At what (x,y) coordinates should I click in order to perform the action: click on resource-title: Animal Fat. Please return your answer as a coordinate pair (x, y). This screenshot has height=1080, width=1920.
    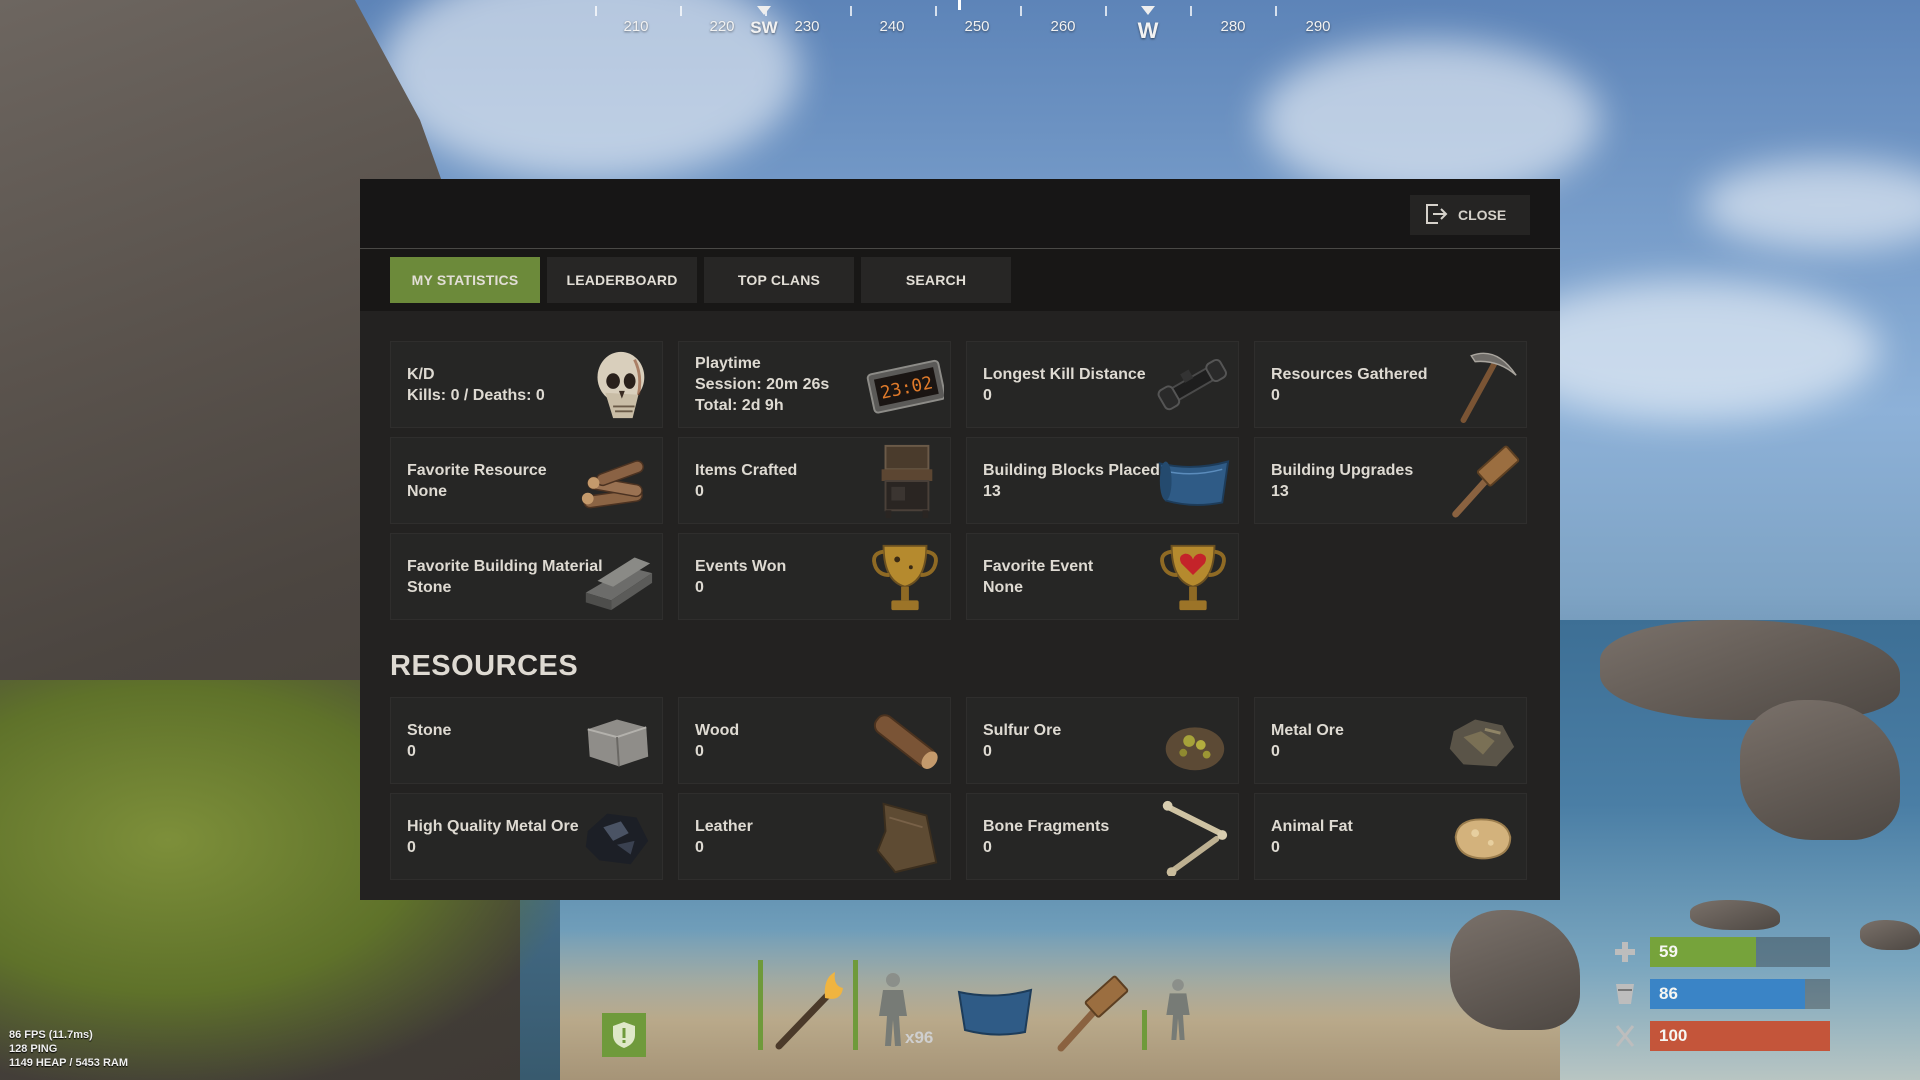
    Looking at the image, I should click on (1312, 826).